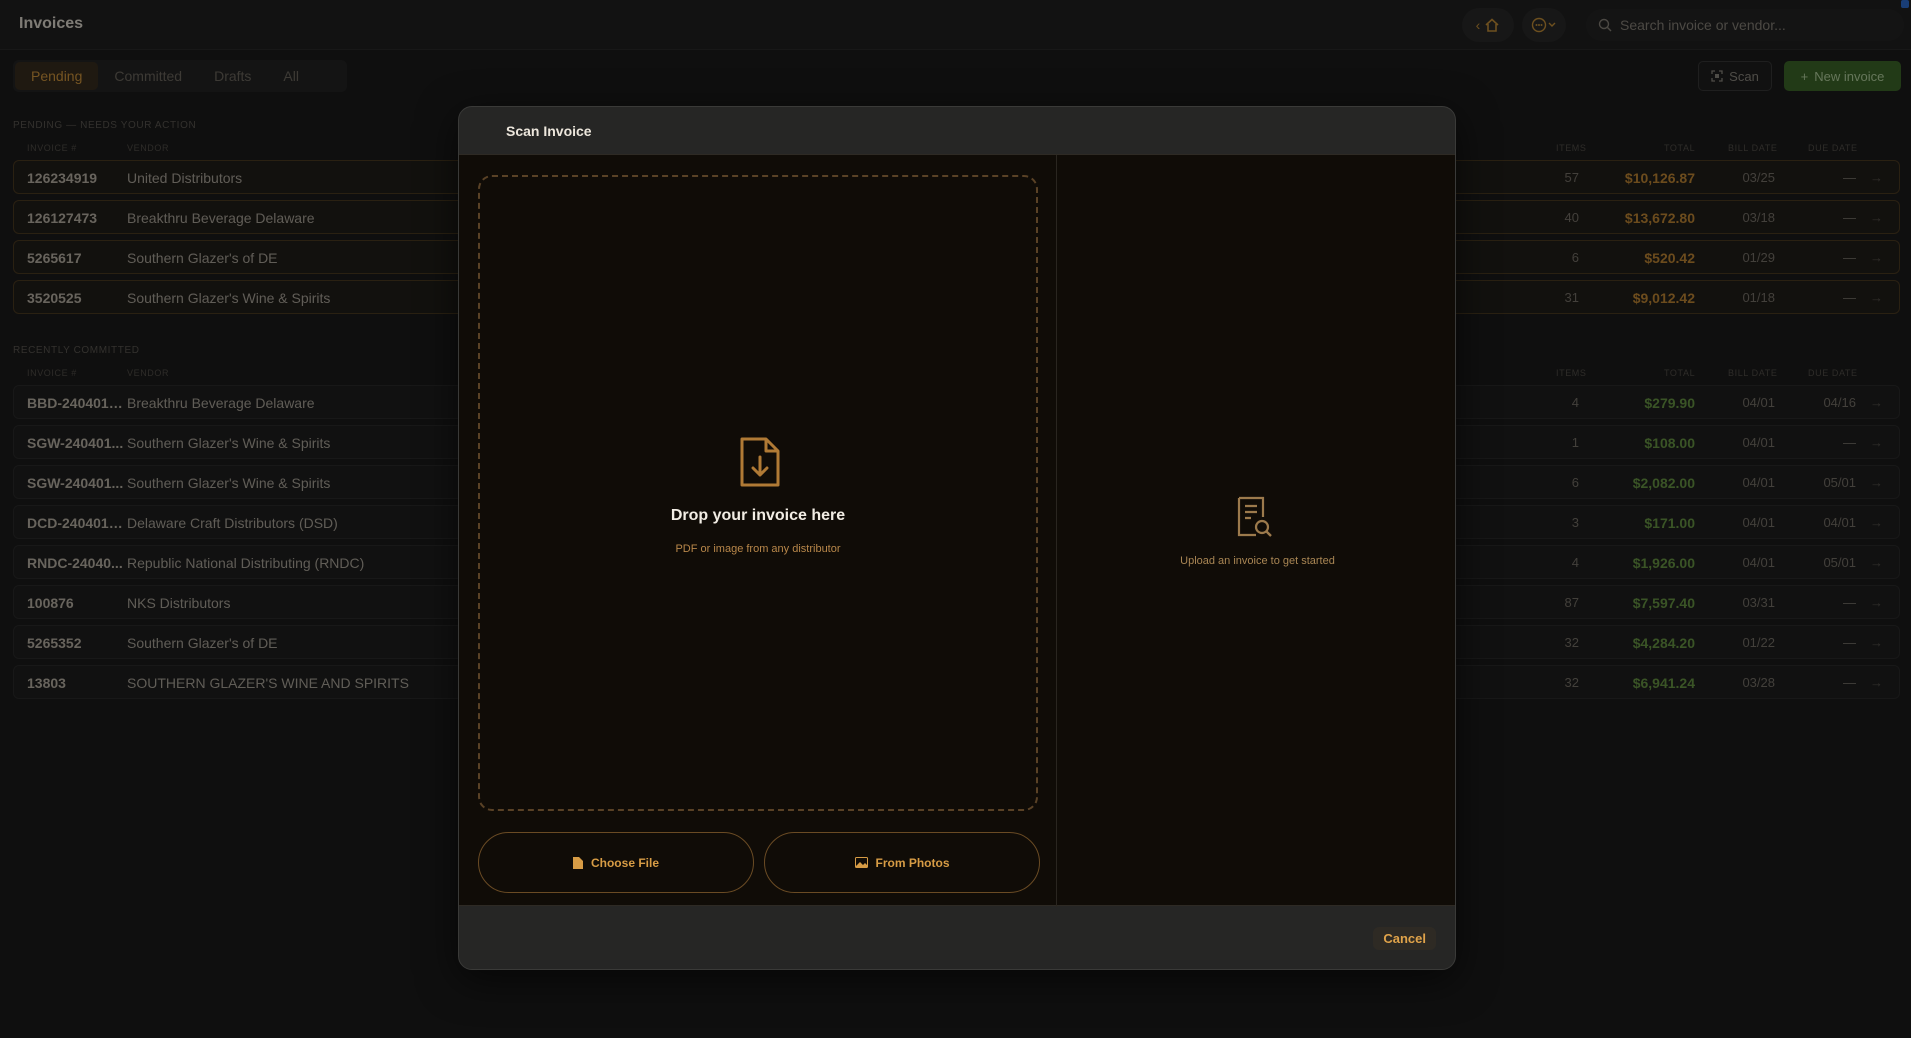  What do you see at coordinates (577, 862) in the screenshot?
I see `file-icon` at bounding box center [577, 862].